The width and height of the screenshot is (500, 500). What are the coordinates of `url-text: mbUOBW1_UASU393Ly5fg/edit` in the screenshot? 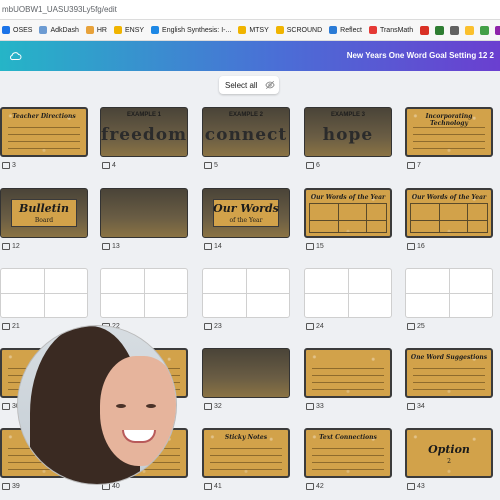 It's located at (59, 9).